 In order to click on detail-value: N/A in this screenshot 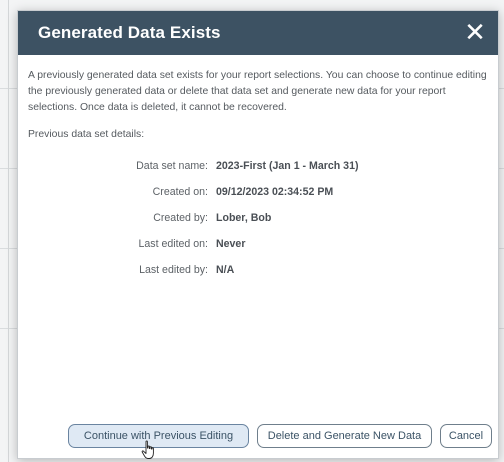, I will do `click(225, 270)`.